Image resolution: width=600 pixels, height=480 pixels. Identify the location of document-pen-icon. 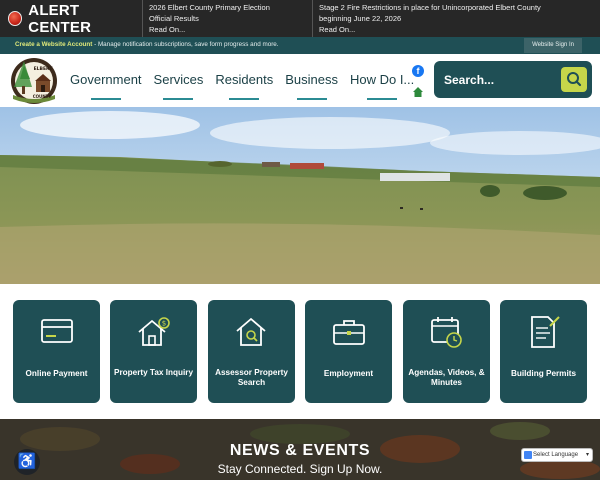
(545, 332).